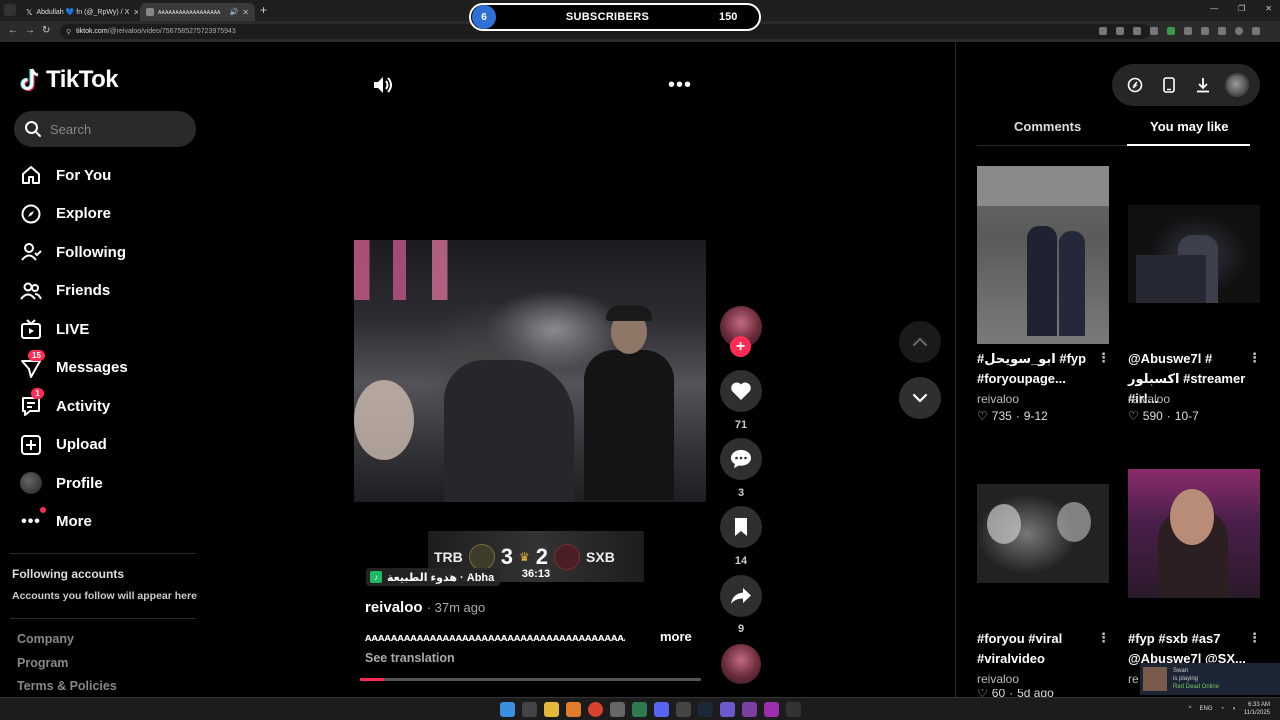 This screenshot has height=720, width=1280. What do you see at coordinates (530, 371) in the screenshot?
I see `video-player` at bounding box center [530, 371].